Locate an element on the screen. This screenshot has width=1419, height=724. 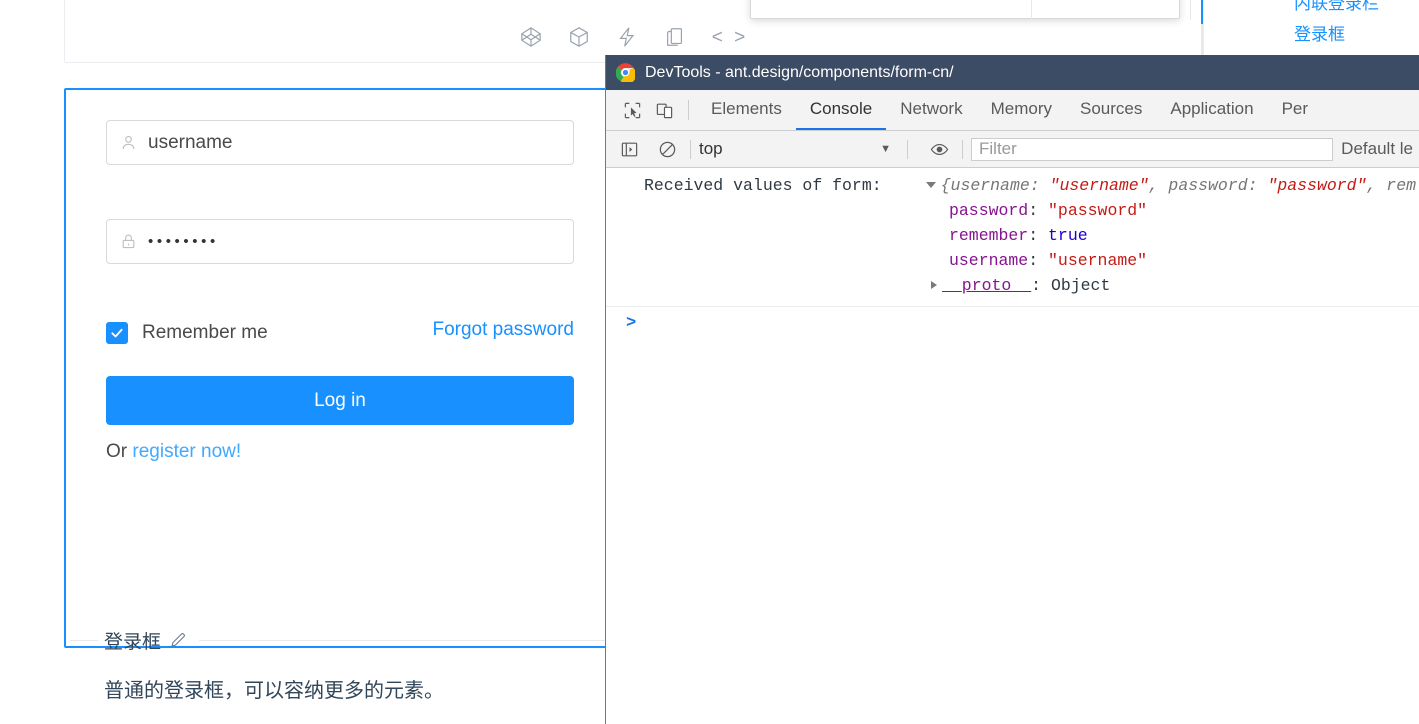
preview-open-brace: { is located at coordinates (945, 185).